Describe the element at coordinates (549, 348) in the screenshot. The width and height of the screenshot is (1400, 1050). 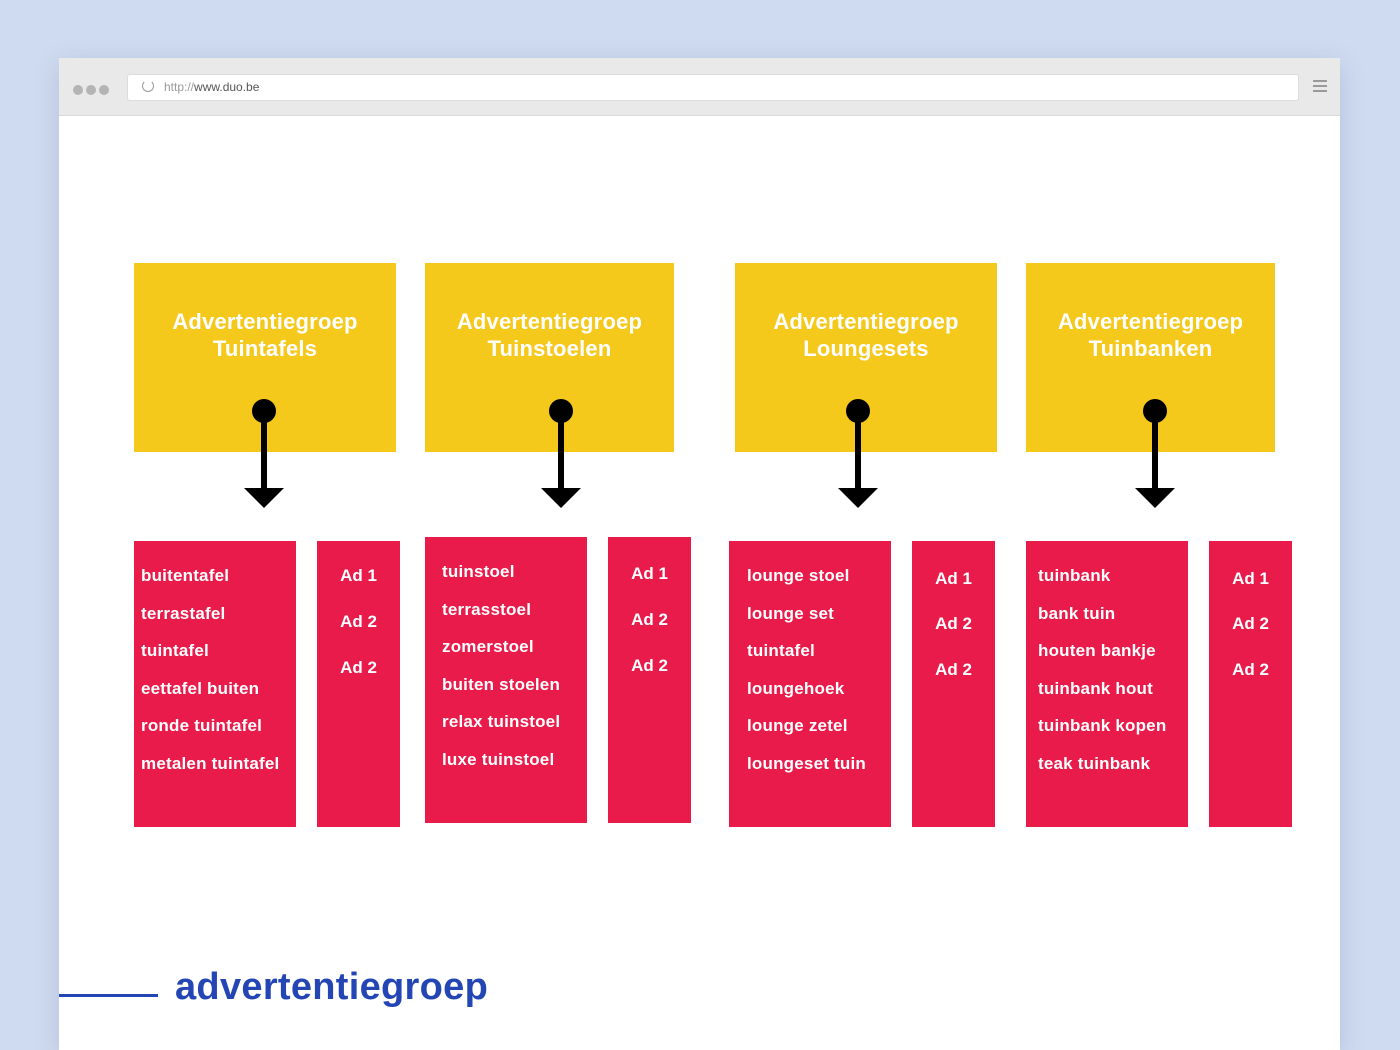
I see `ad-group-title-line2: Tuinstoelen` at that location.